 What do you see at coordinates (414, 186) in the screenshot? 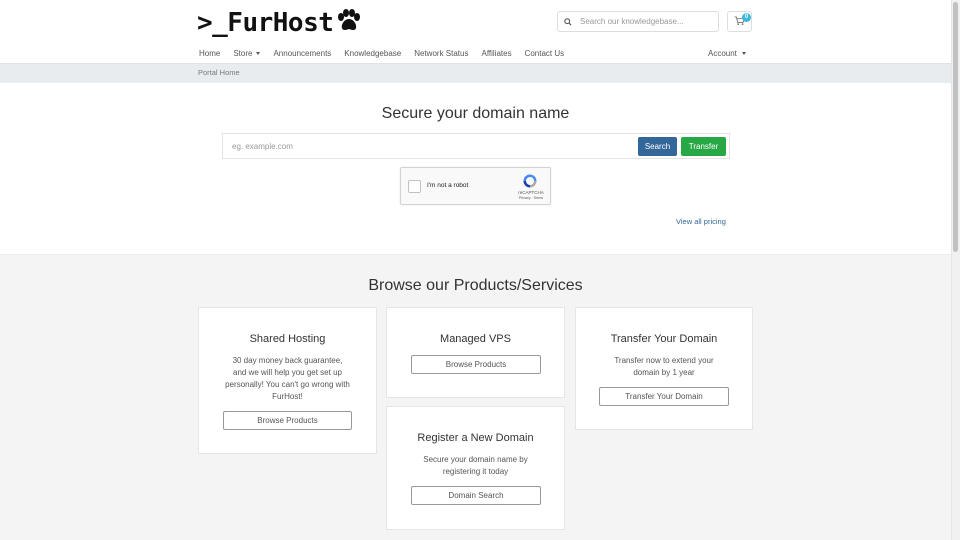
I see `recaptcha-checkbox` at bounding box center [414, 186].